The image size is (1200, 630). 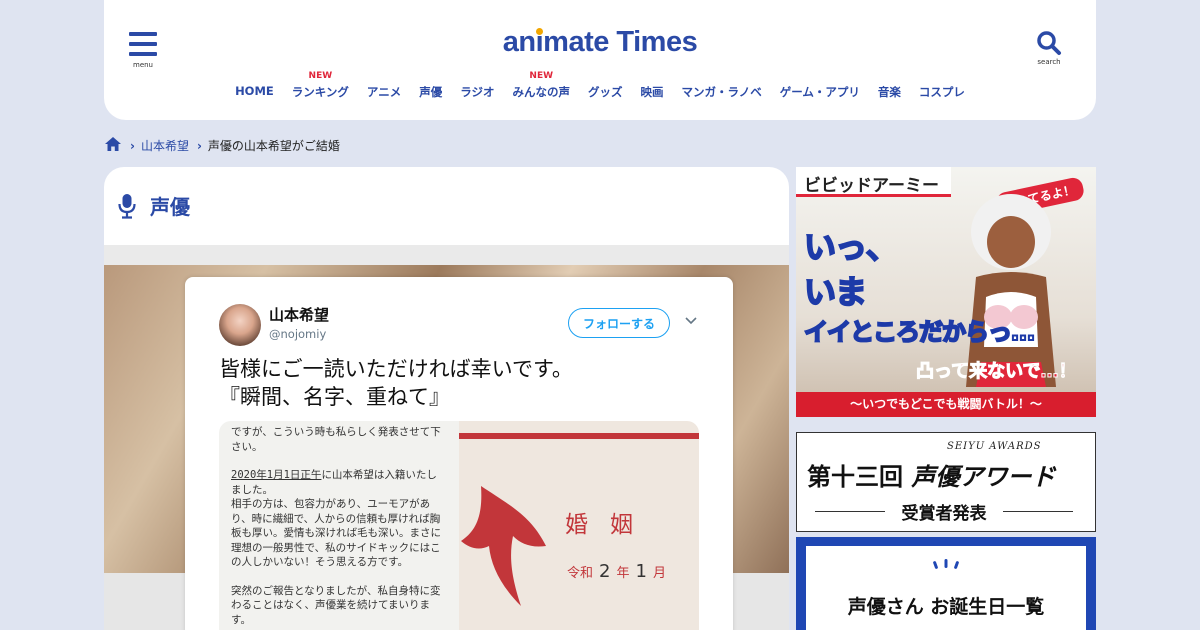 What do you see at coordinates (944, 511) in the screenshot?
I see `awards-caption: 受賞者発表` at bounding box center [944, 511].